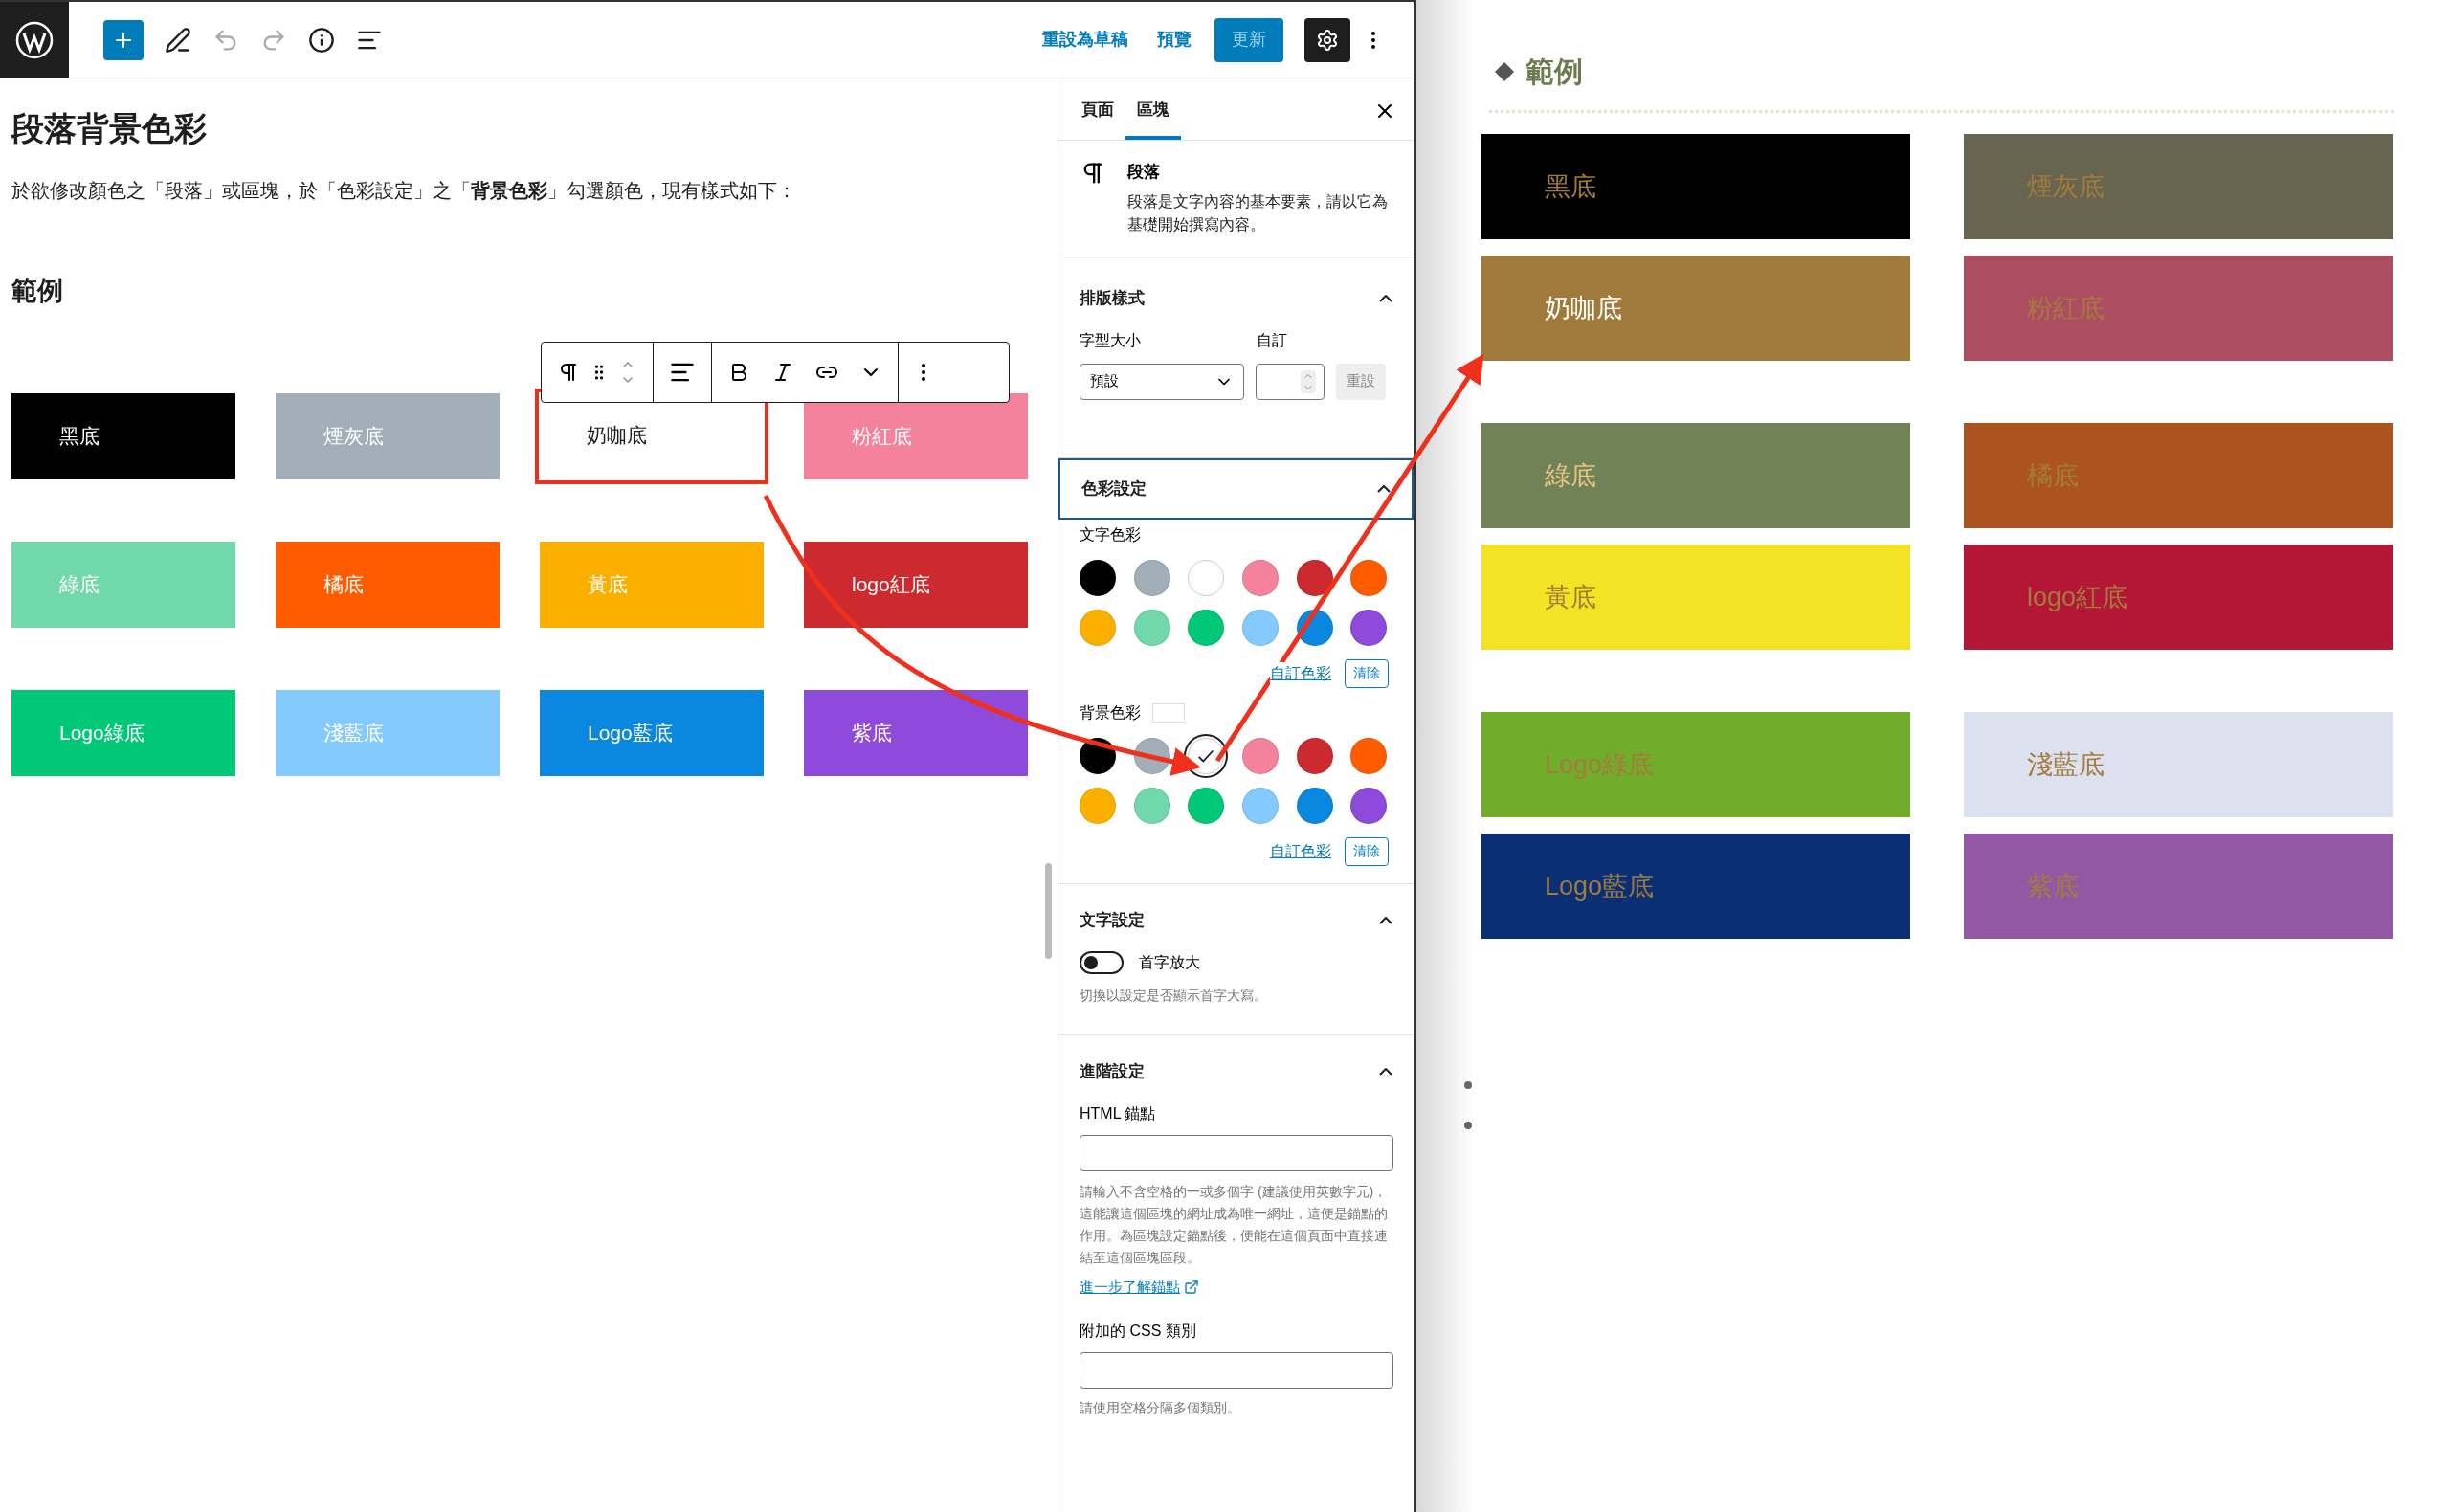 This screenshot has height=1512, width=2450. I want to click on learn-more-link: 進一步了解錨點, so click(1140, 1287).